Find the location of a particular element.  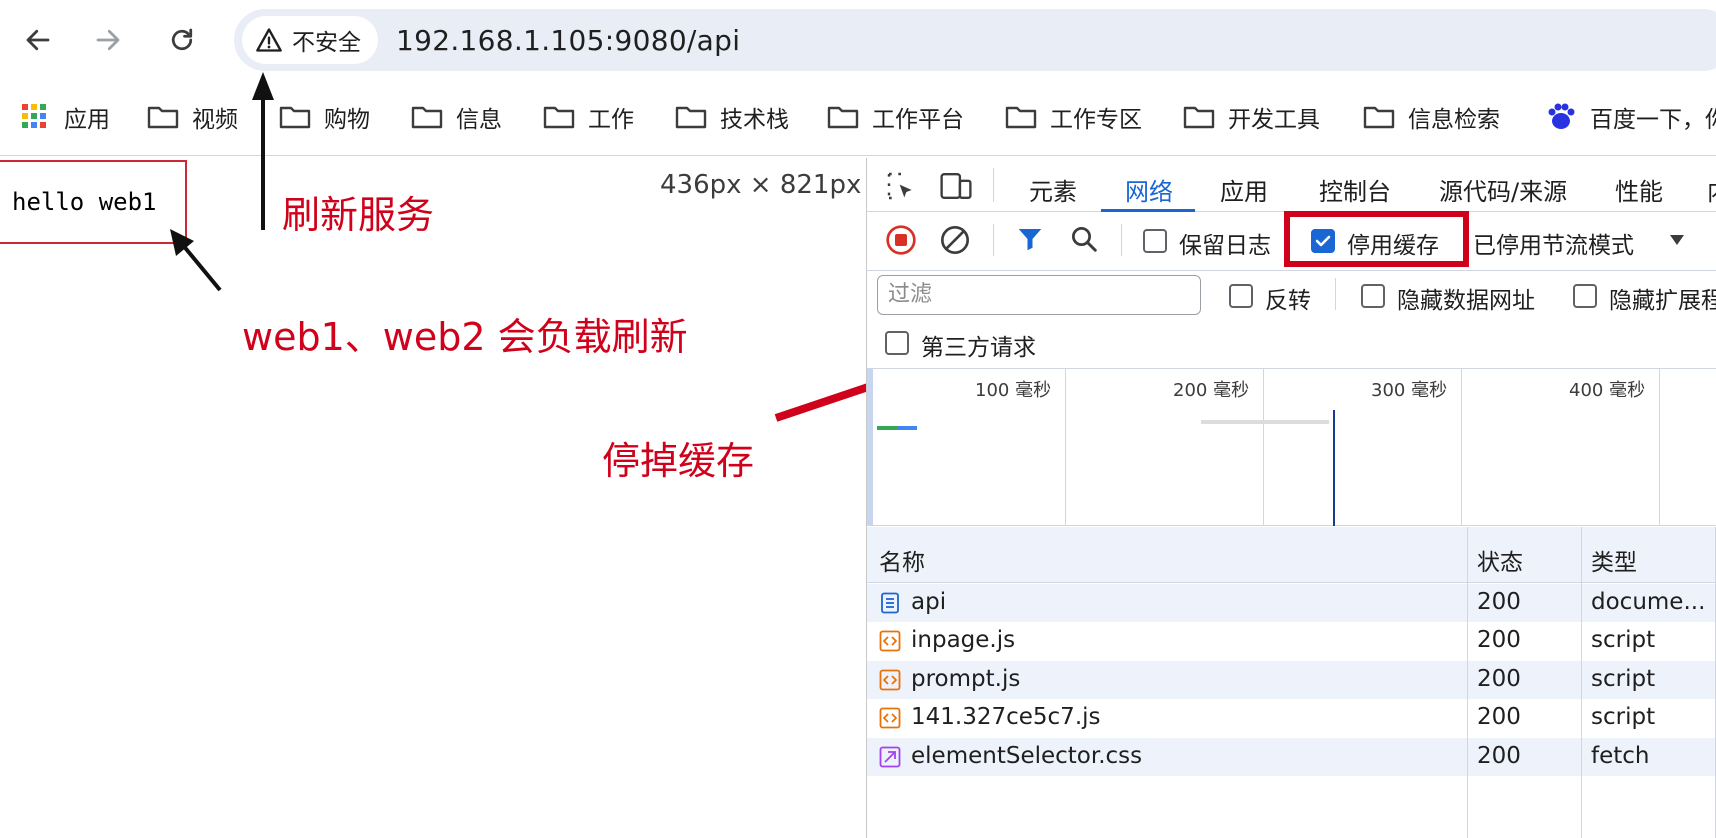

preserve-log-label: 保留日志 is located at coordinates (1225, 246).